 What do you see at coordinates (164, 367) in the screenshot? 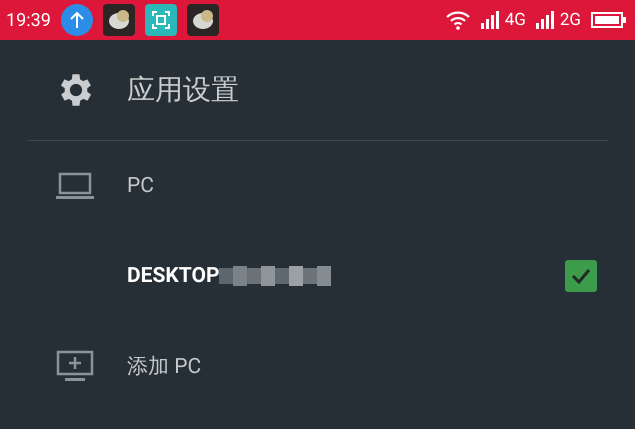
I see `add-pc-label: 添加 PC` at bounding box center [164, 367].